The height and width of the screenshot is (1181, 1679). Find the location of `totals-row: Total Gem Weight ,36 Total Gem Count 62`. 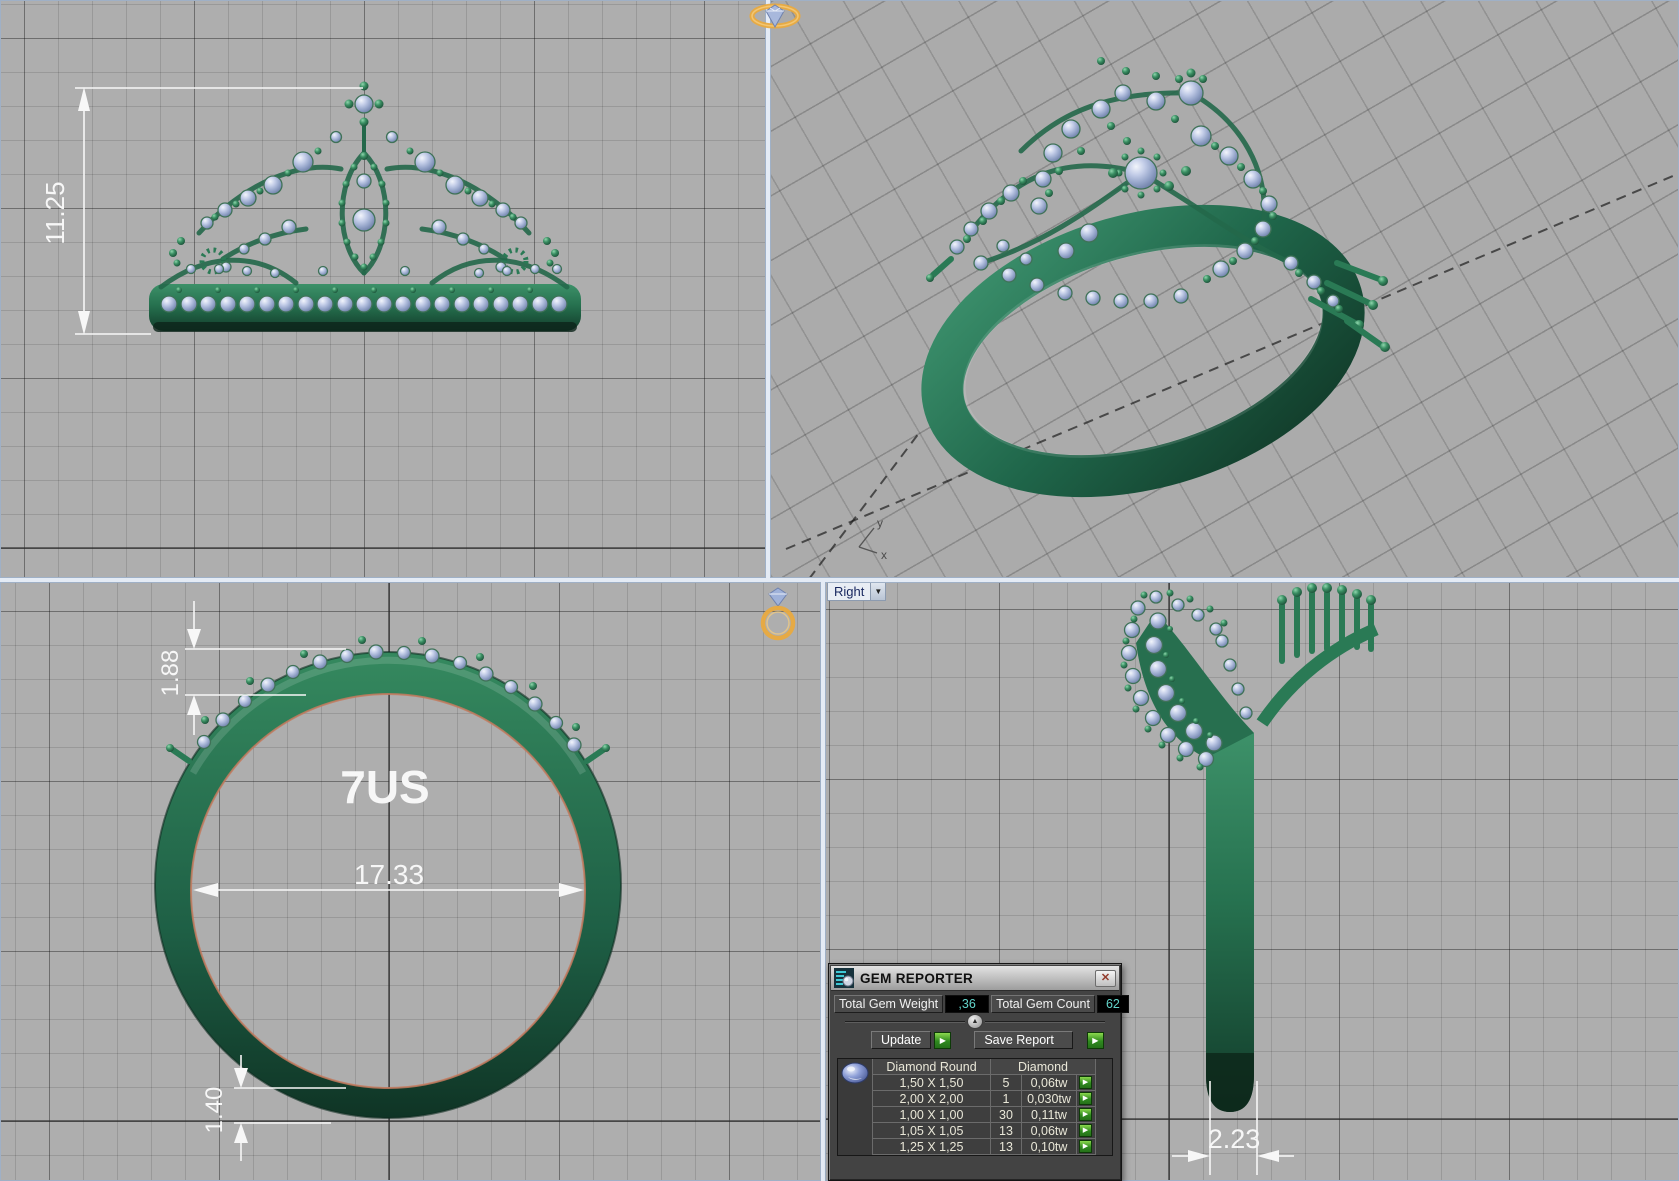

totals-row: Total Gem Weight ,36 Total Gem Count 62 is located at coordinates (980, 1003).